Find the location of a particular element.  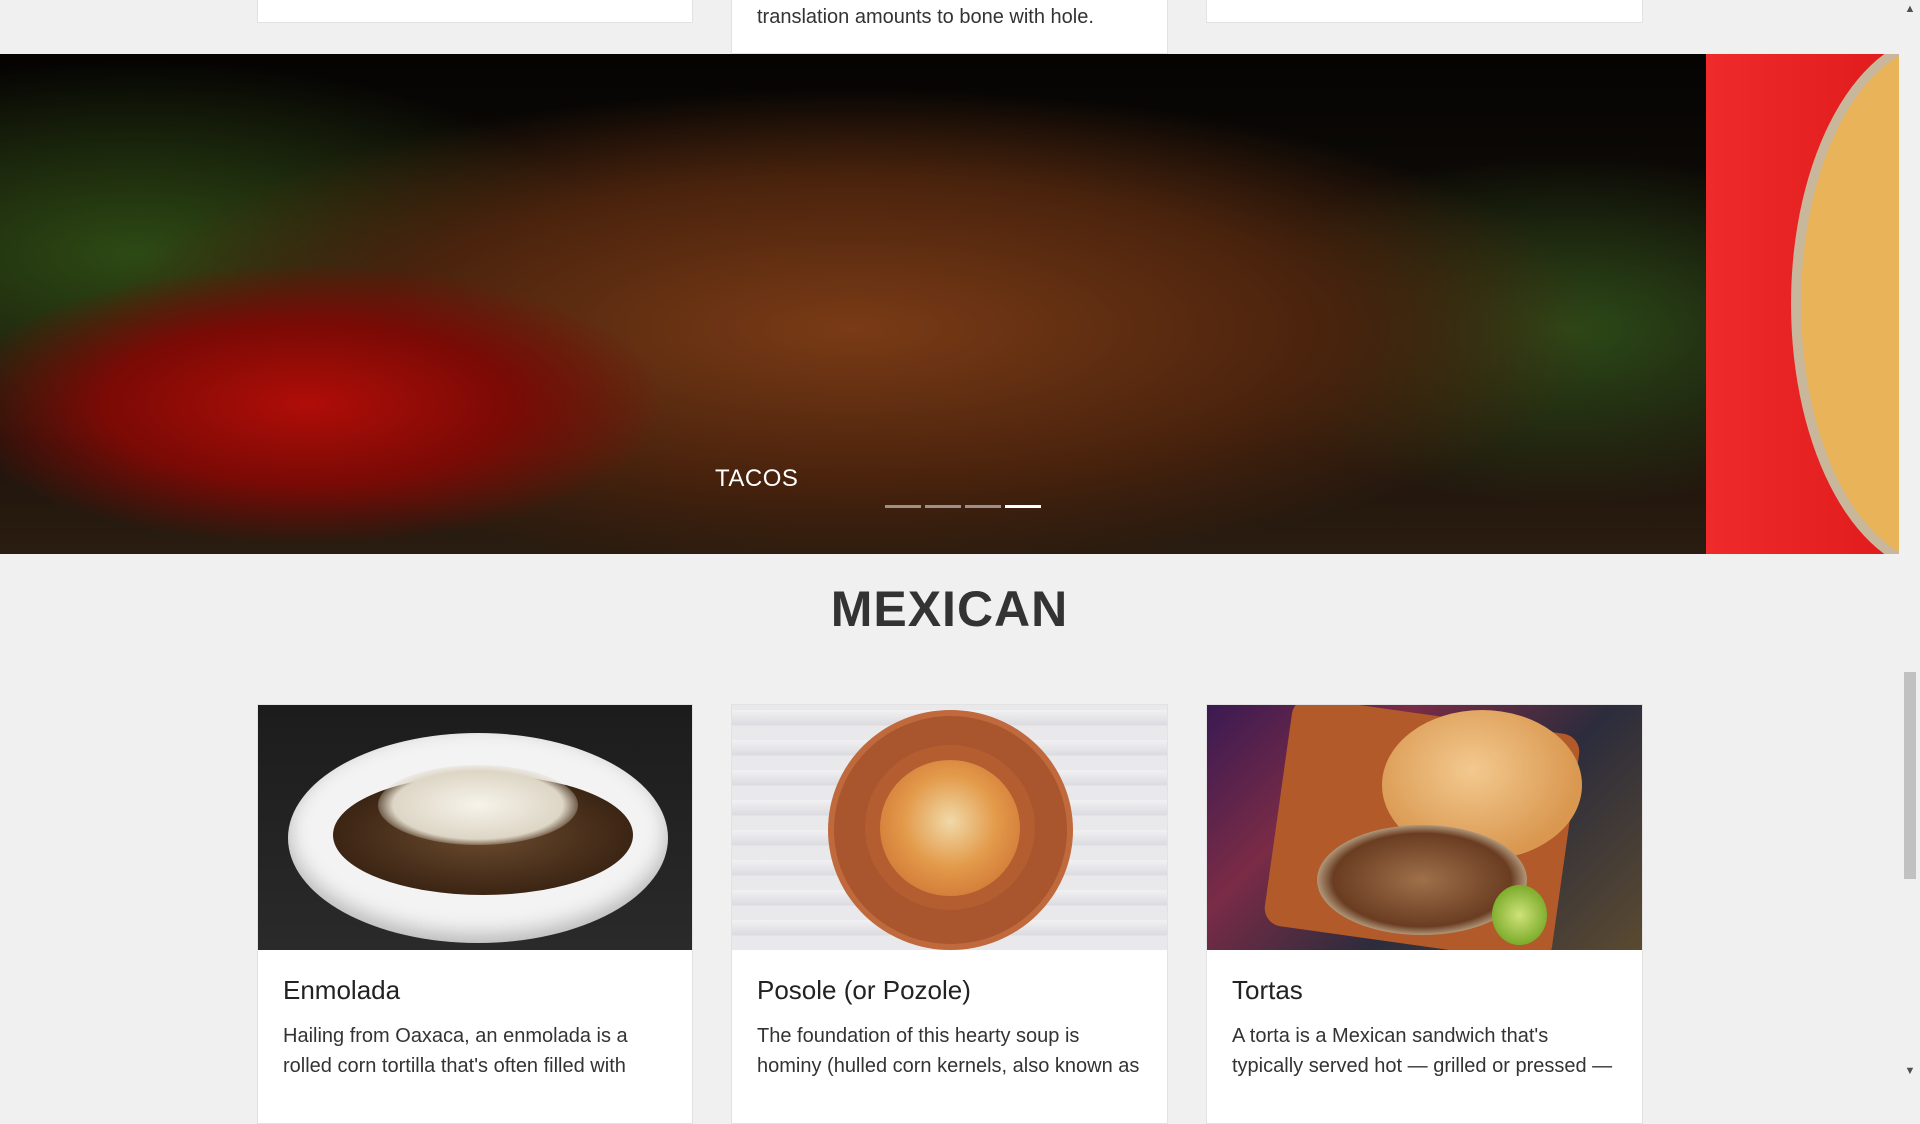

lime-shape is located at coordinates (1519, 915).